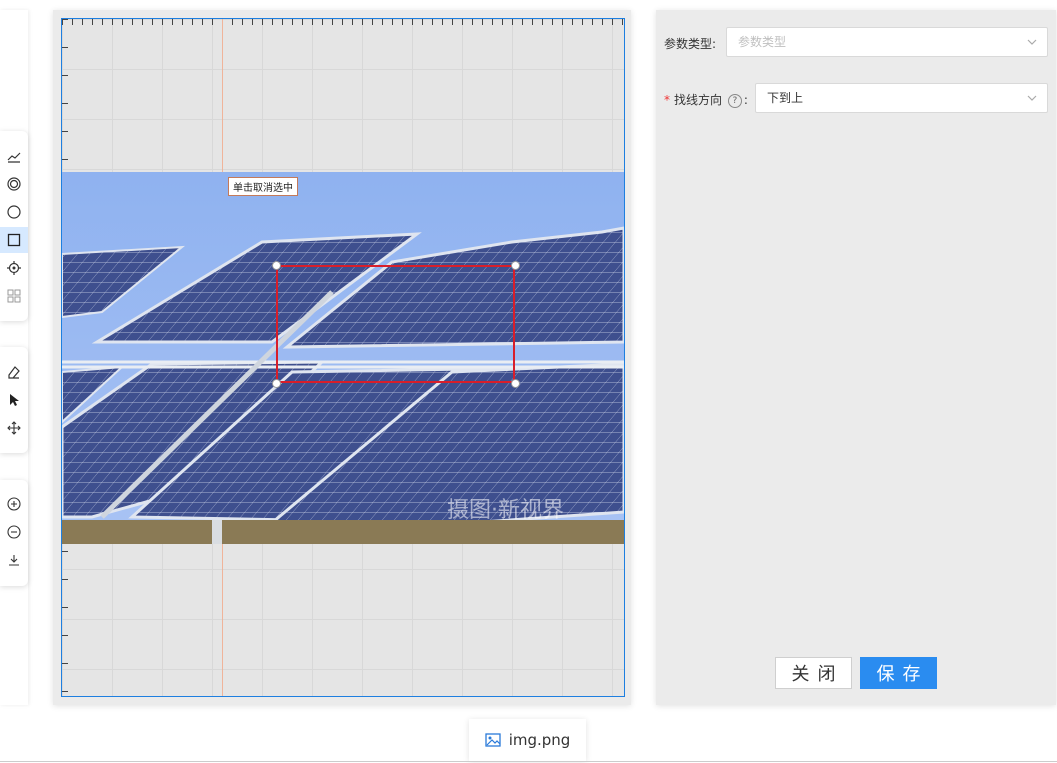 The height and width of the screenshot is (763, 1057). I want to click on help-icon: ?, so click(734, 100).